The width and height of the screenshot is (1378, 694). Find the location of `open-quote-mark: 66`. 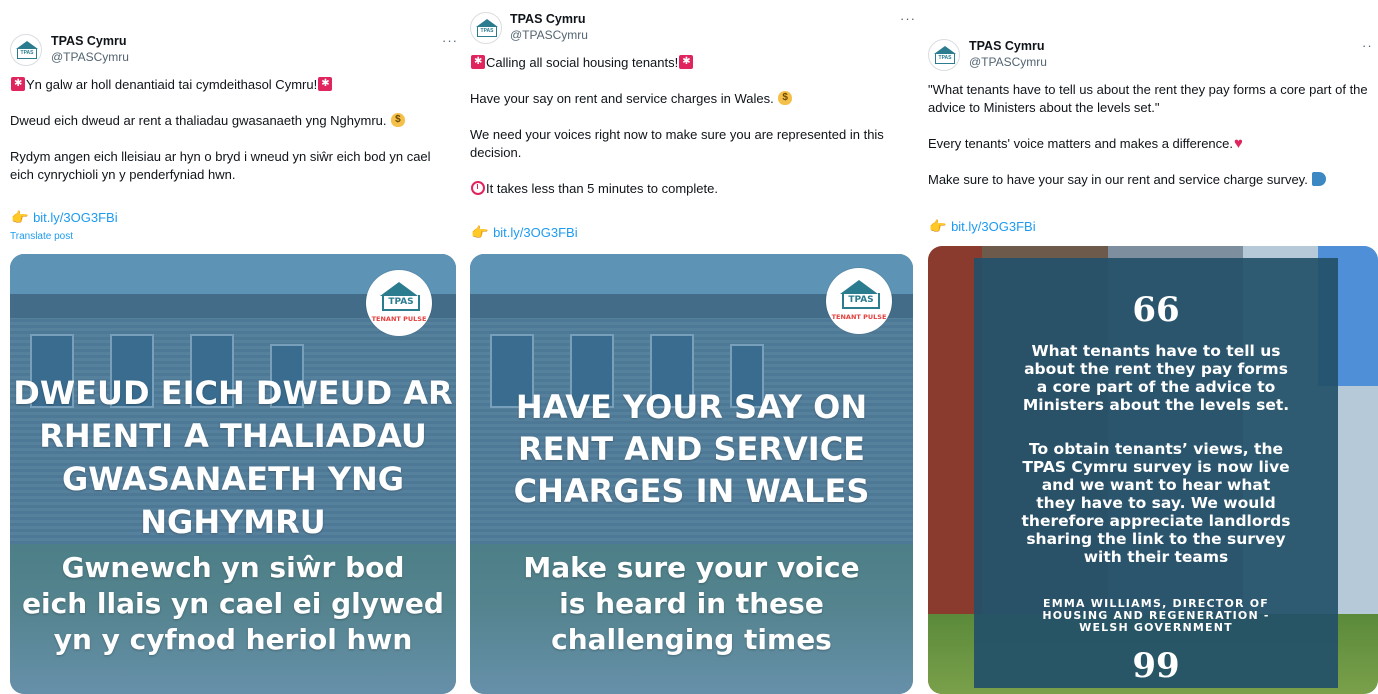

open-quote-mark: 66 is located at coordinates (1156, 310).